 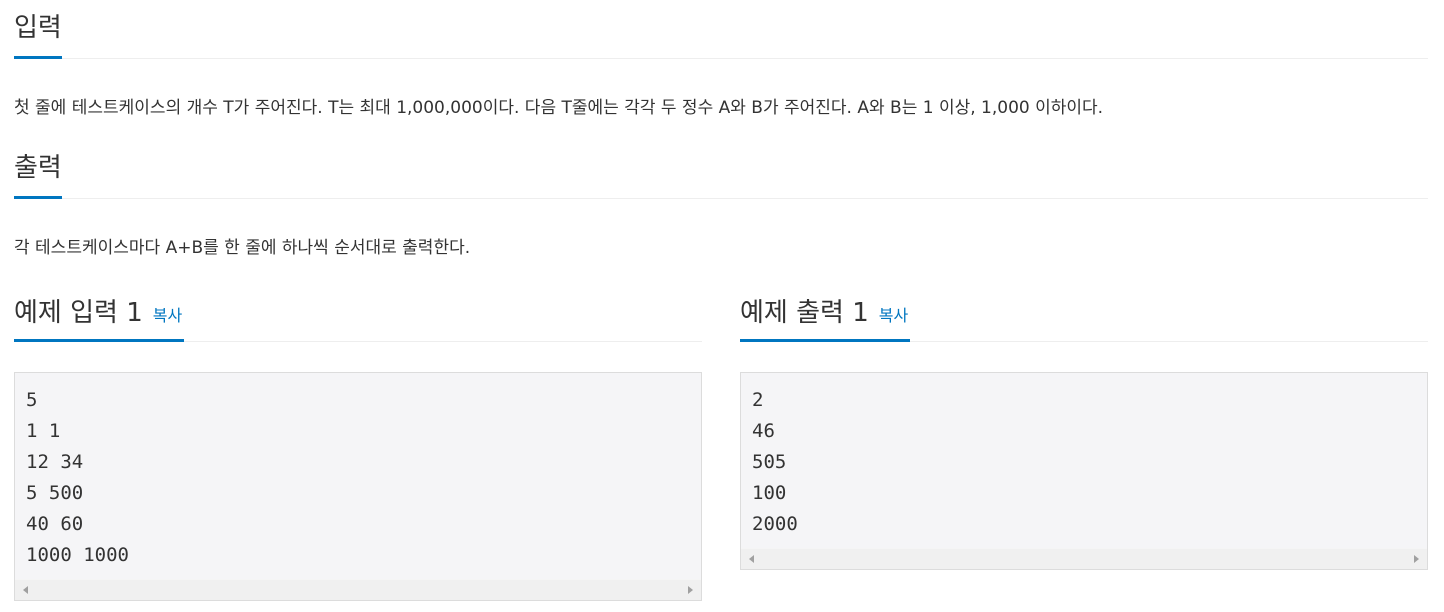 I want to click on sample-output-title-wrap: 예제 출력 1 복사, so click(x=825, y=318).